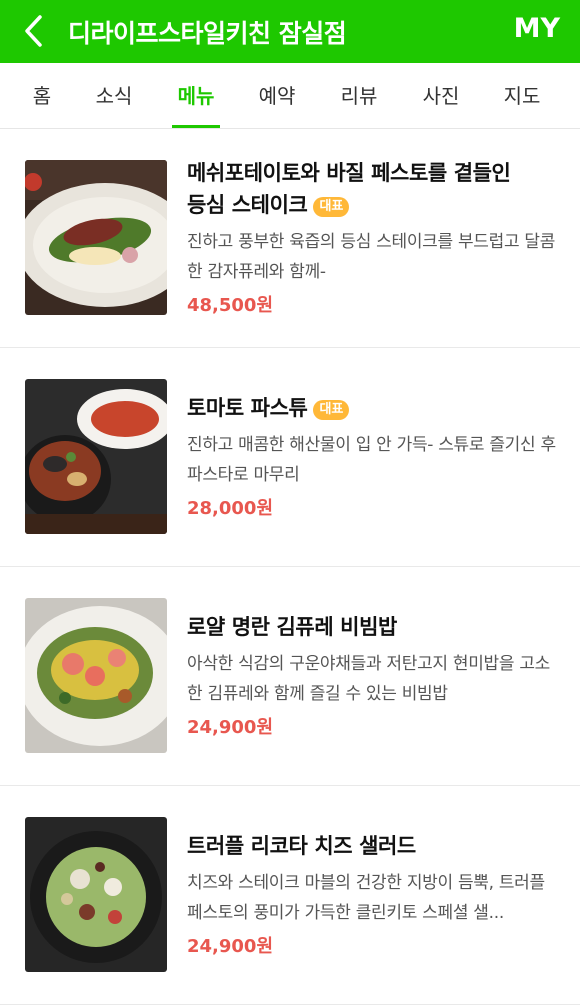 The height and width of the screenshot is (1006, 580). I want to click on chevron-left-icon, so click(33, 31).